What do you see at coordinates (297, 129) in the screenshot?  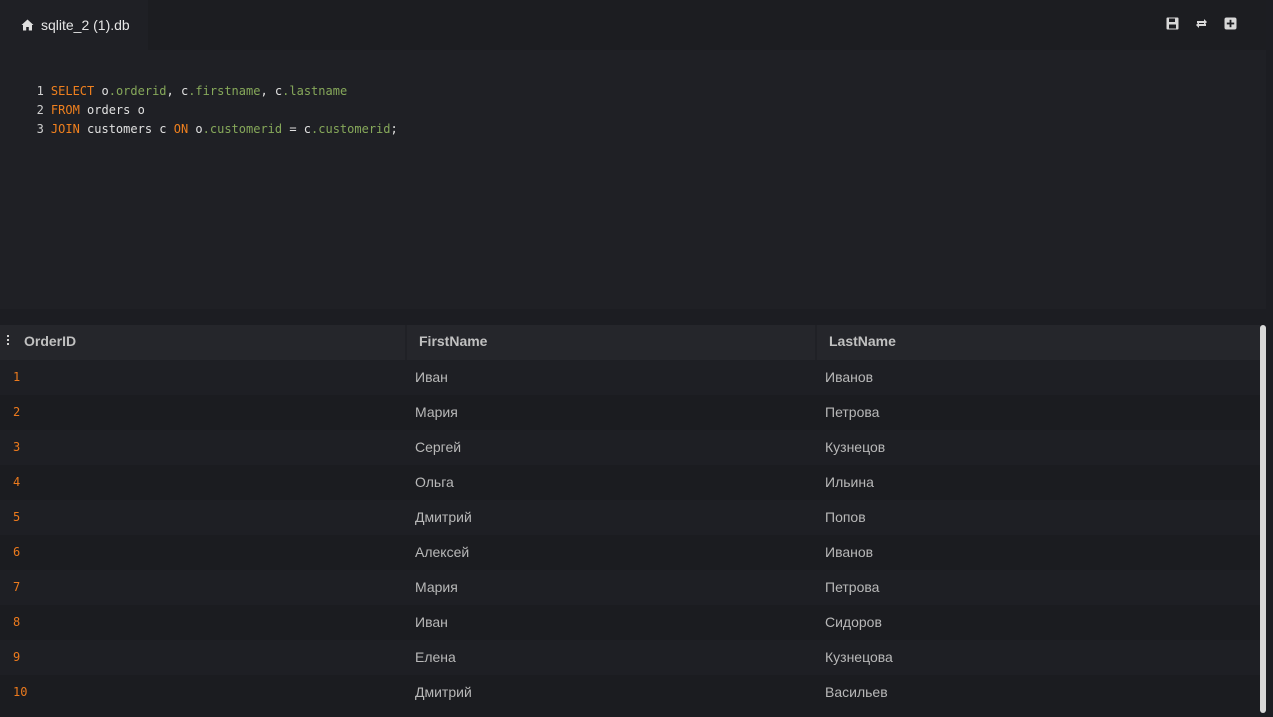 I see `identifier: = c` at bounding box center [297, 129].